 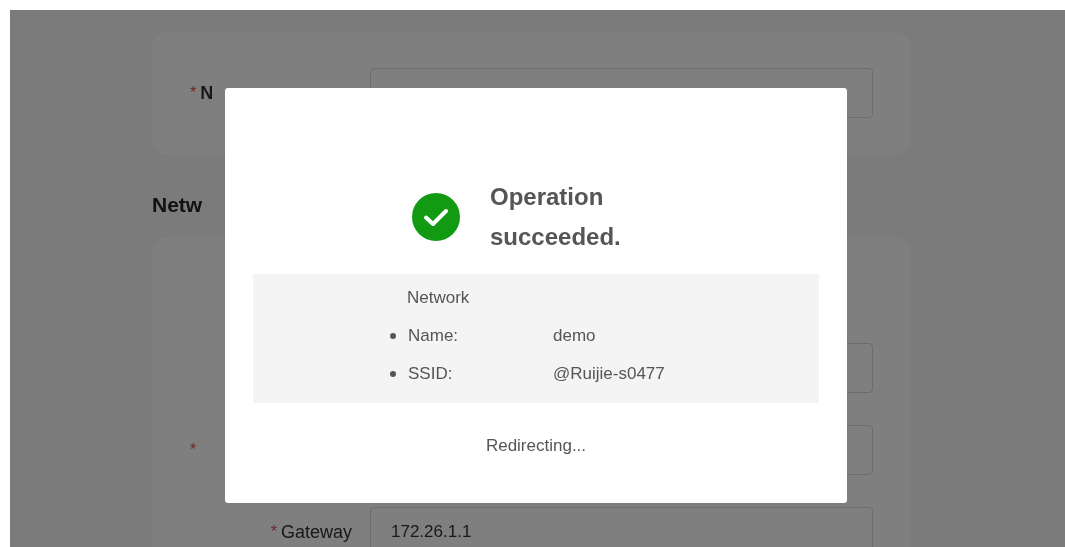 What do you see at coordinates (439, 298) in the screenshot?
I see `details-heading: Network` at bounding box center [439, 298].